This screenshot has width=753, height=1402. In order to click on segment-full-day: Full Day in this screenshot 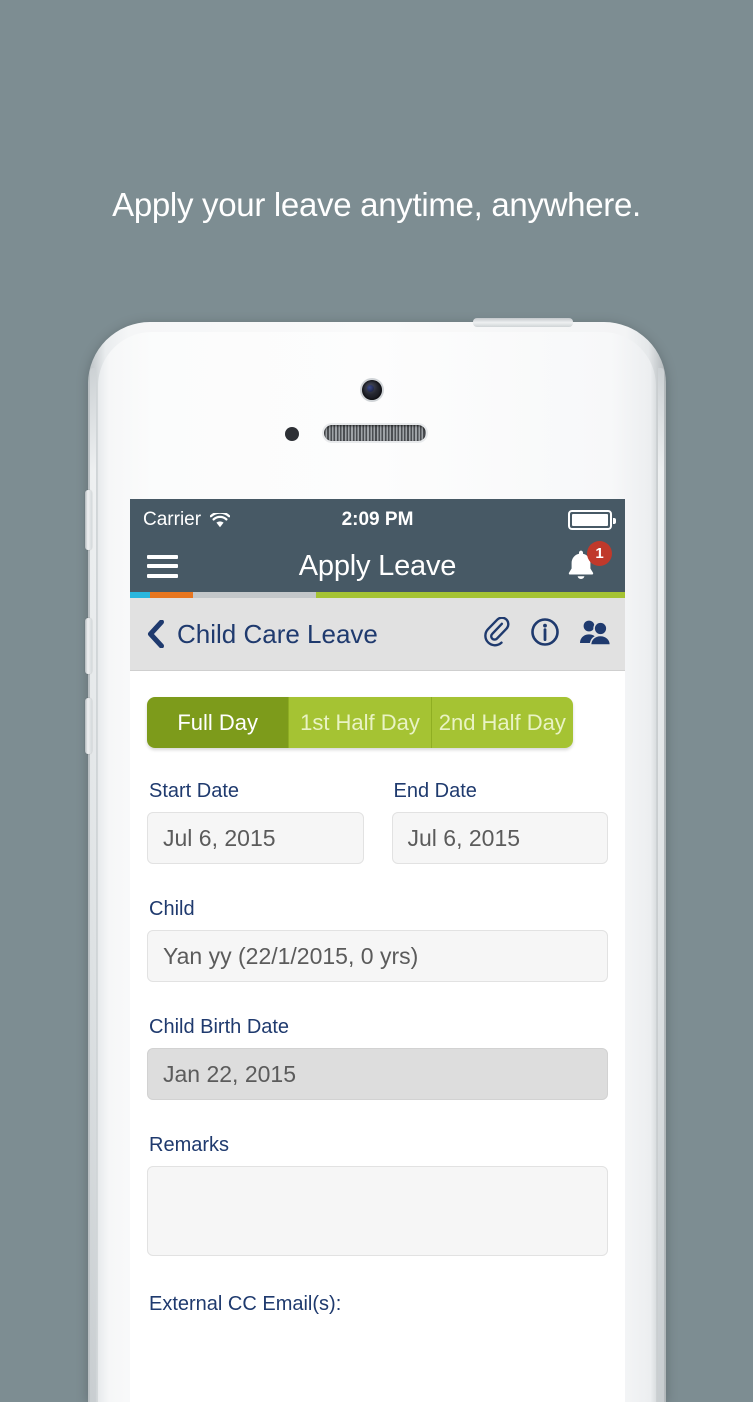, I will do `click(218, 722)`.